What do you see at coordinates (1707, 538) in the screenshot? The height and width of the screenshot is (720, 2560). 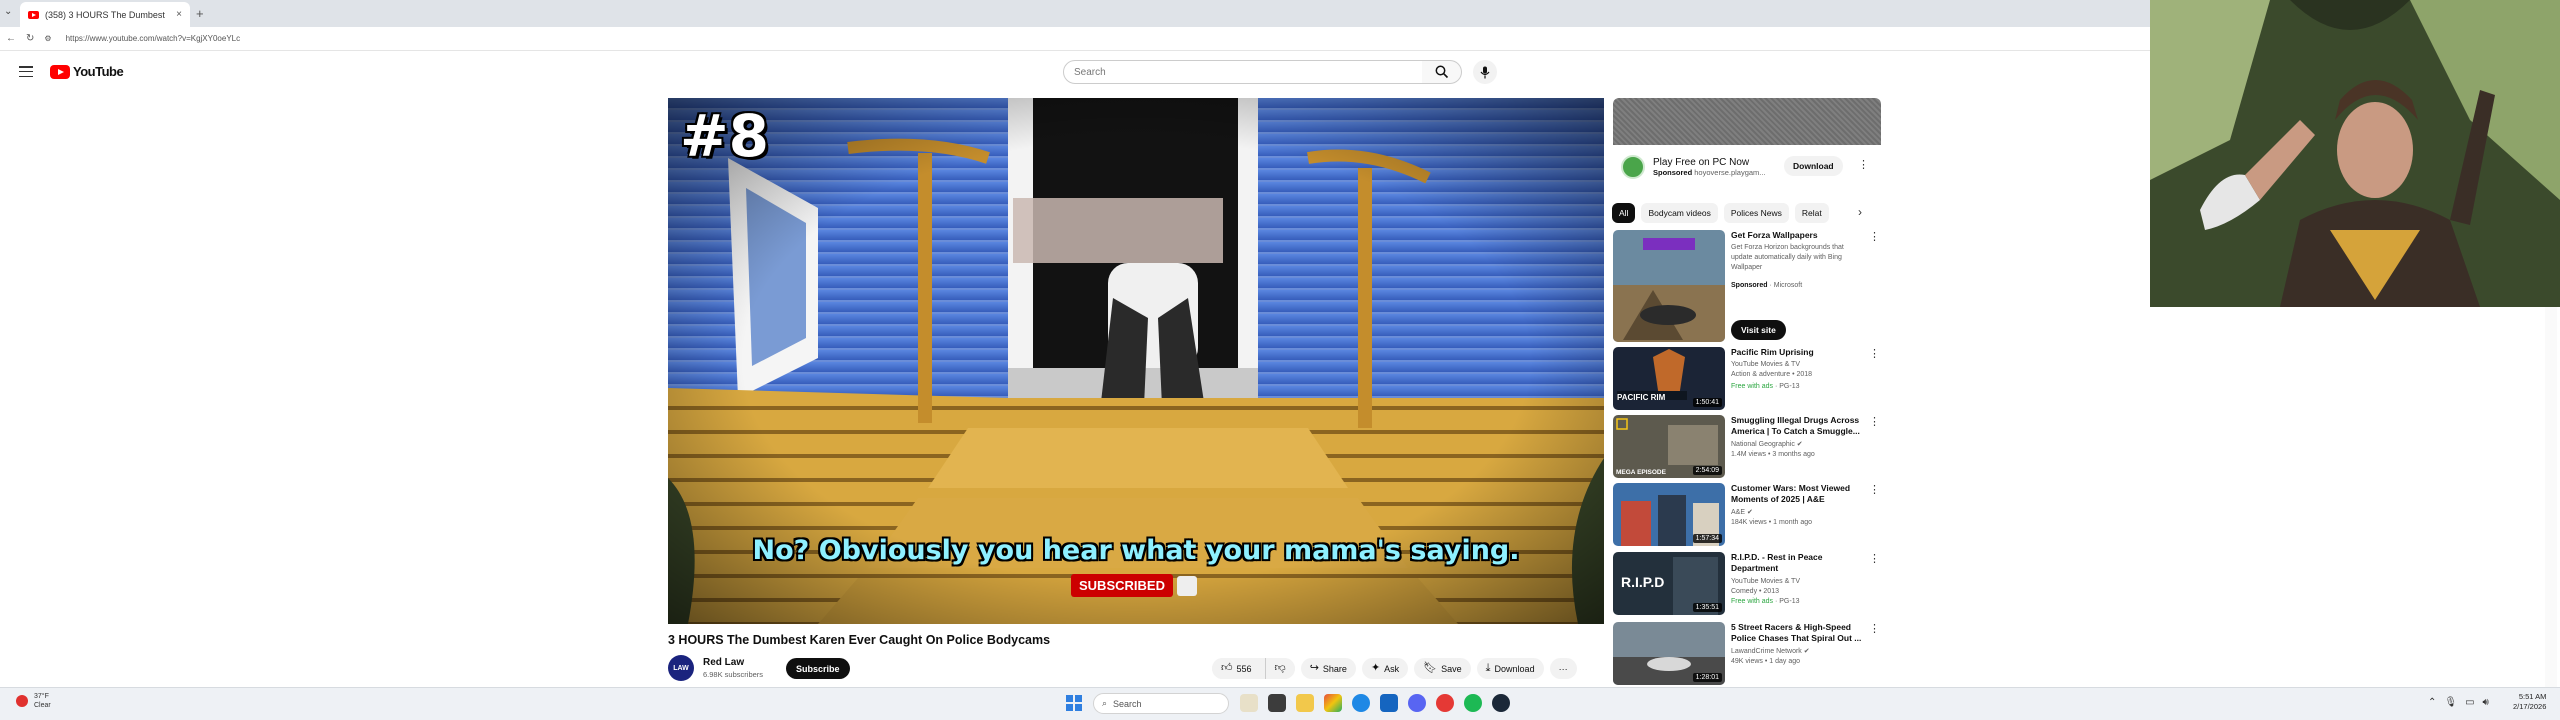 I see `video-duration: 1:57:34` at bounding box center [1707, 538].